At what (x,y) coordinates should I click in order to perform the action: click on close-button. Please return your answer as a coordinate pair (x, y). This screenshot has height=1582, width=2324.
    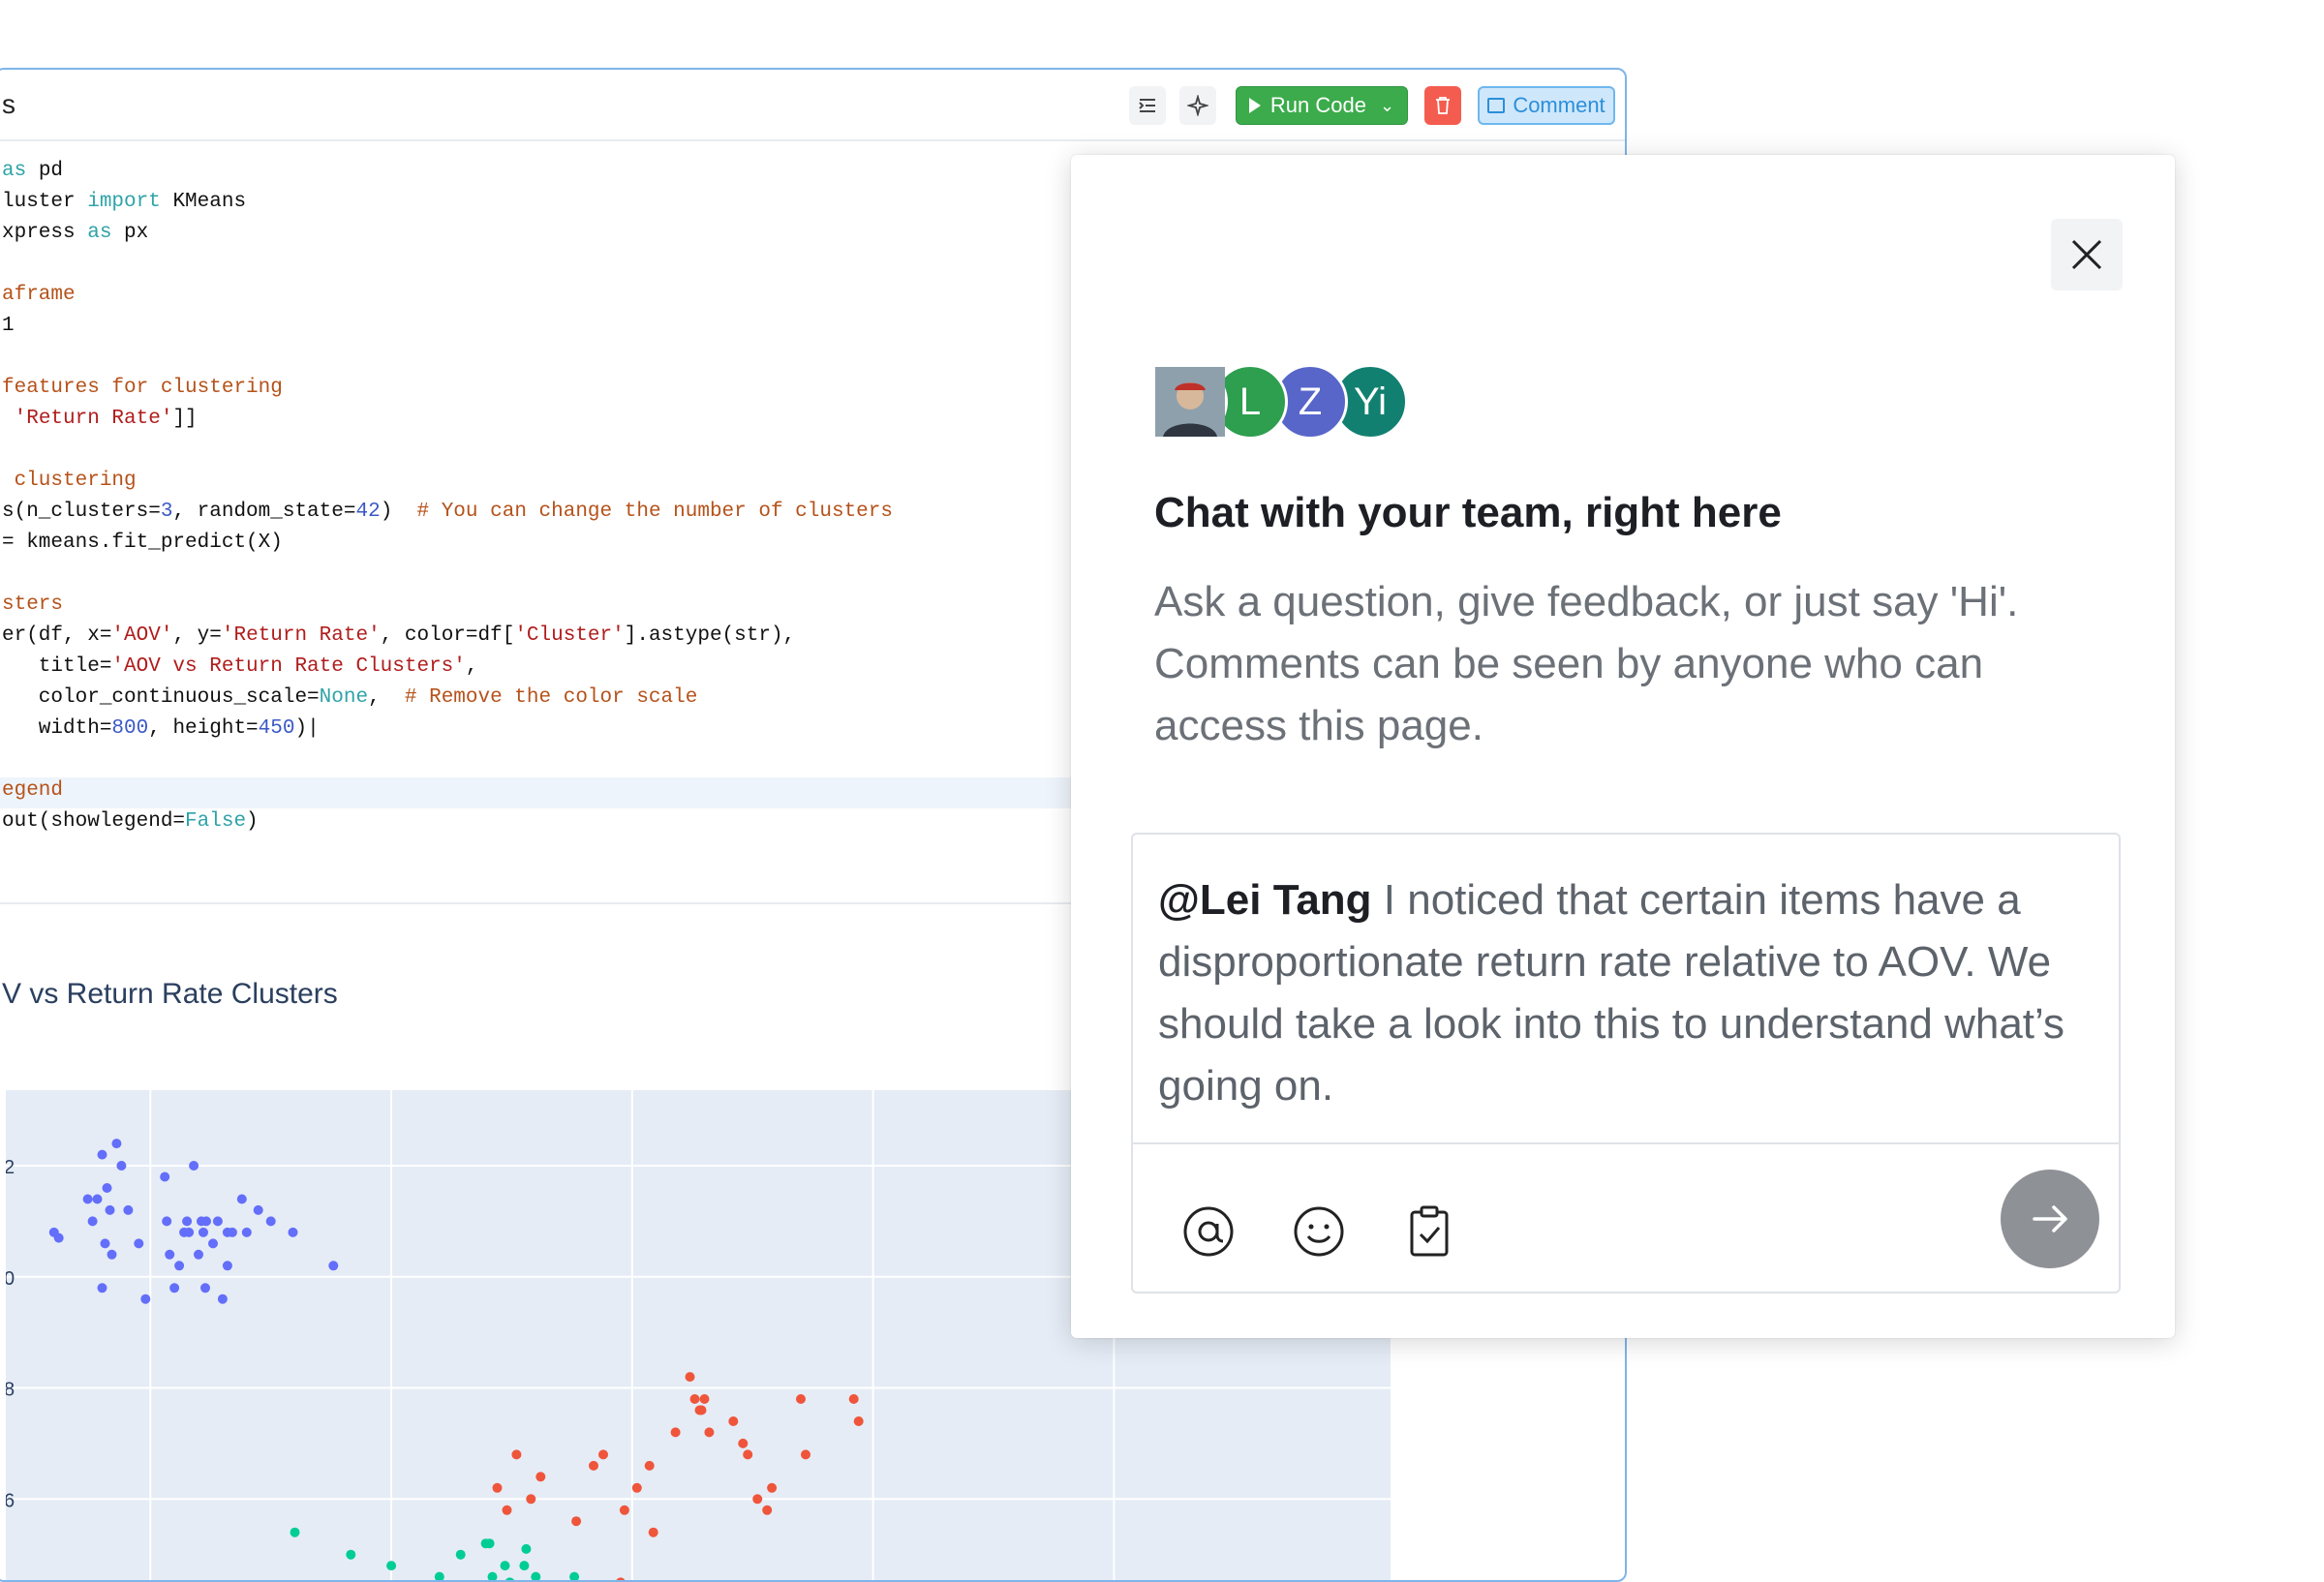
    Looking at the image, I should click on (2087, 254).